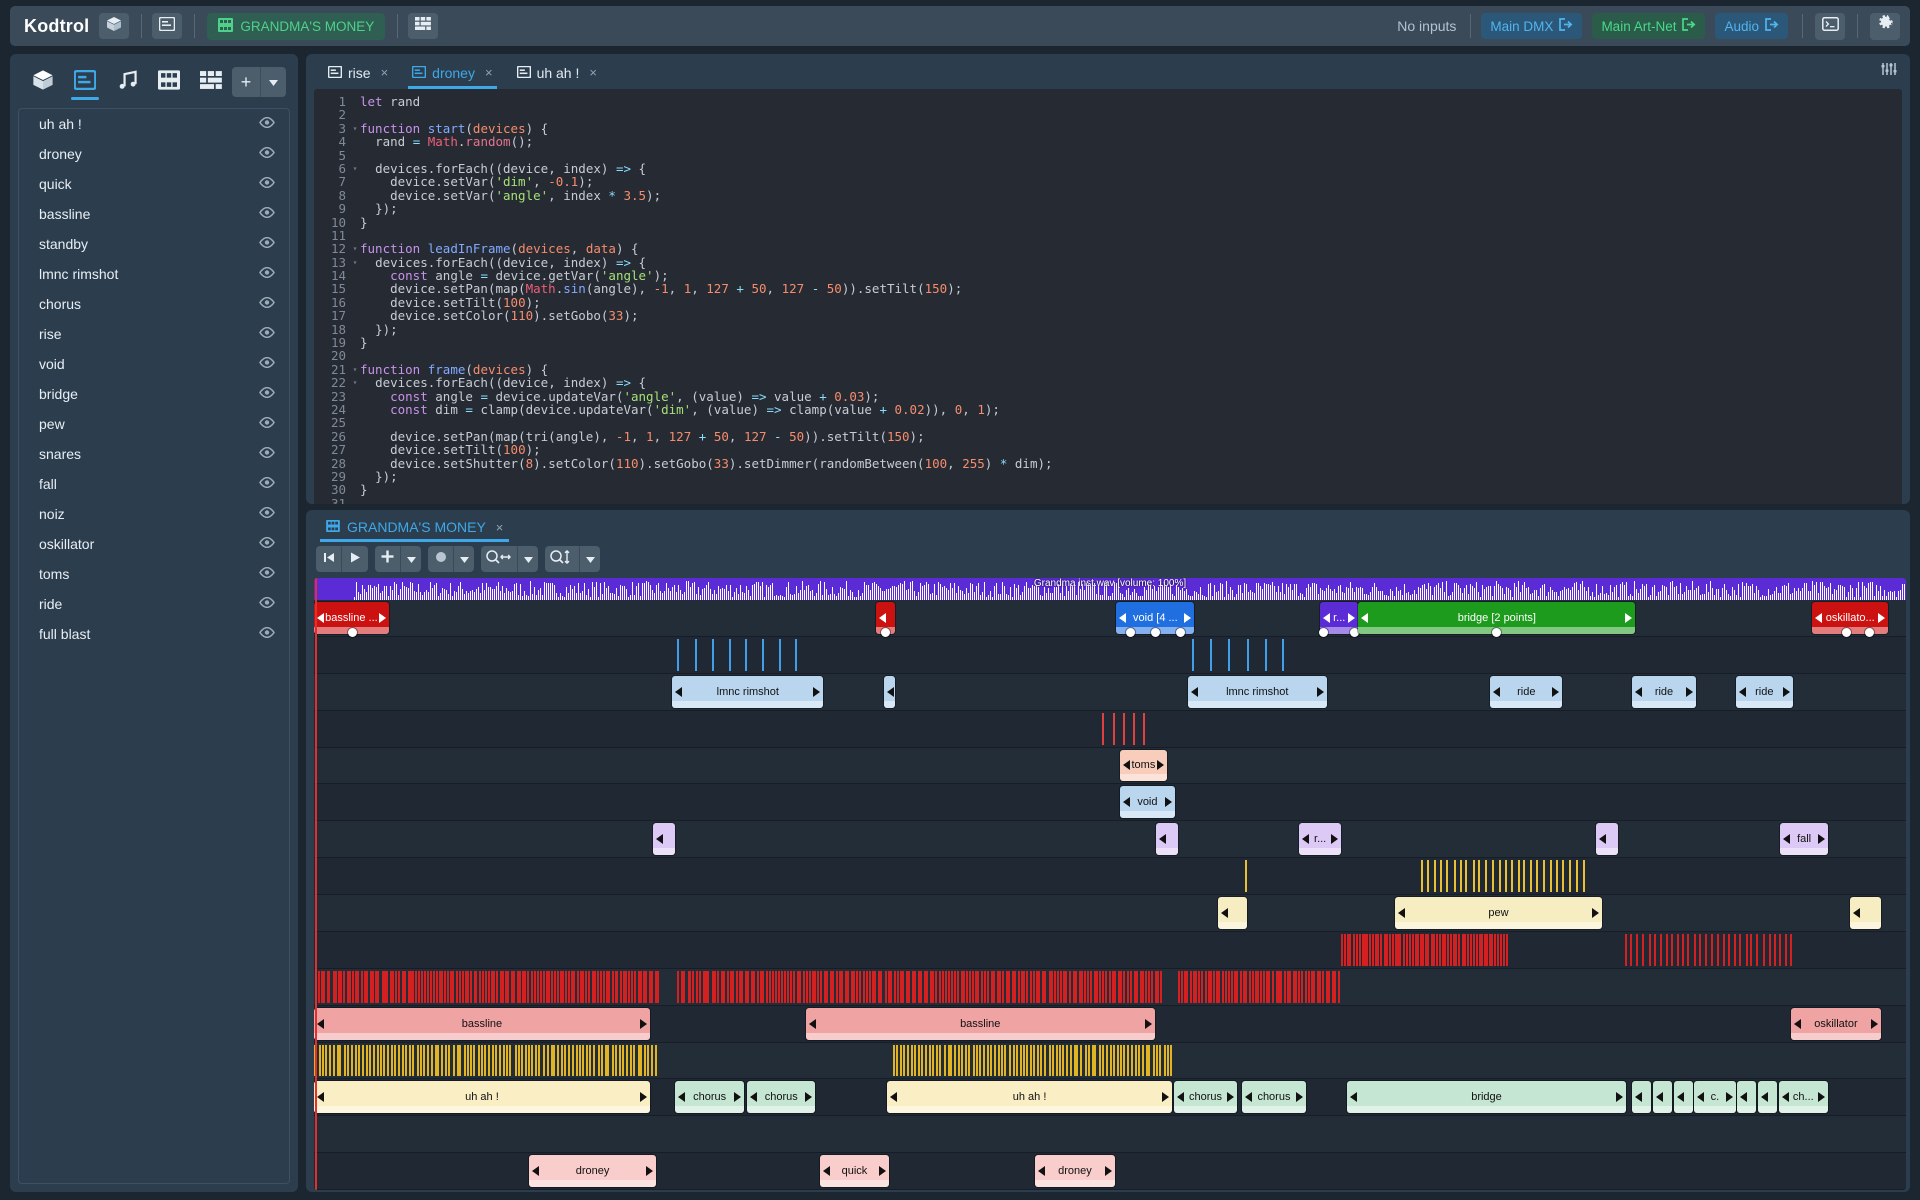  I want to click on script-list-item: droney, so click(154, 154).